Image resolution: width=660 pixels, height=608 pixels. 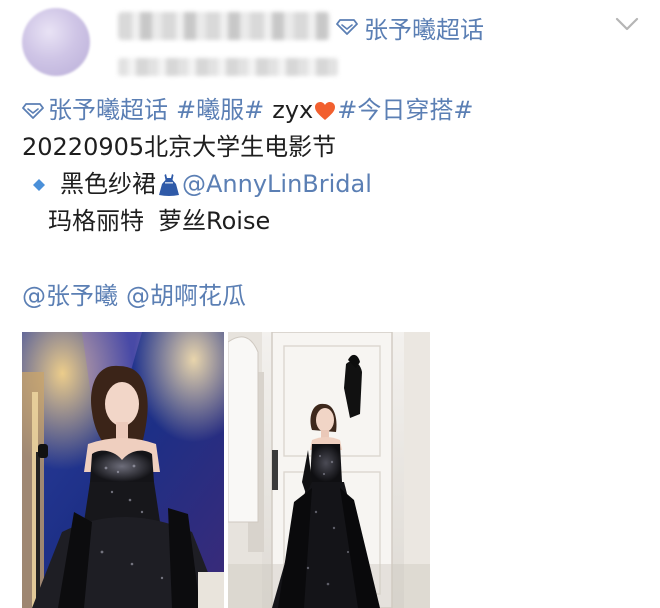 I want to click on post-line-event: 20220905北京大学生电影节, so click(x=332, y=147).